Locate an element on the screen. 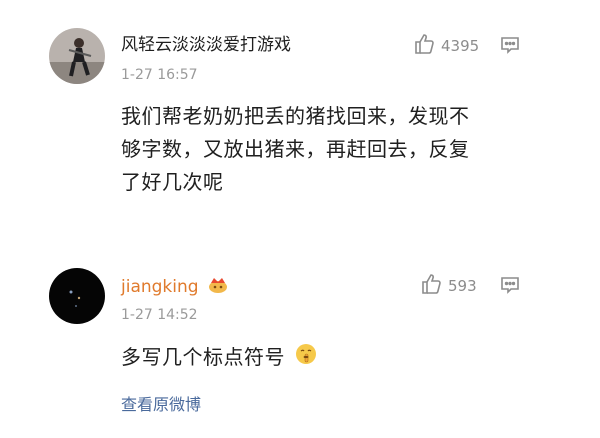 The width and height of the screenshot is (600, 438). like-count: 593 is located at coordinates (462, 286).